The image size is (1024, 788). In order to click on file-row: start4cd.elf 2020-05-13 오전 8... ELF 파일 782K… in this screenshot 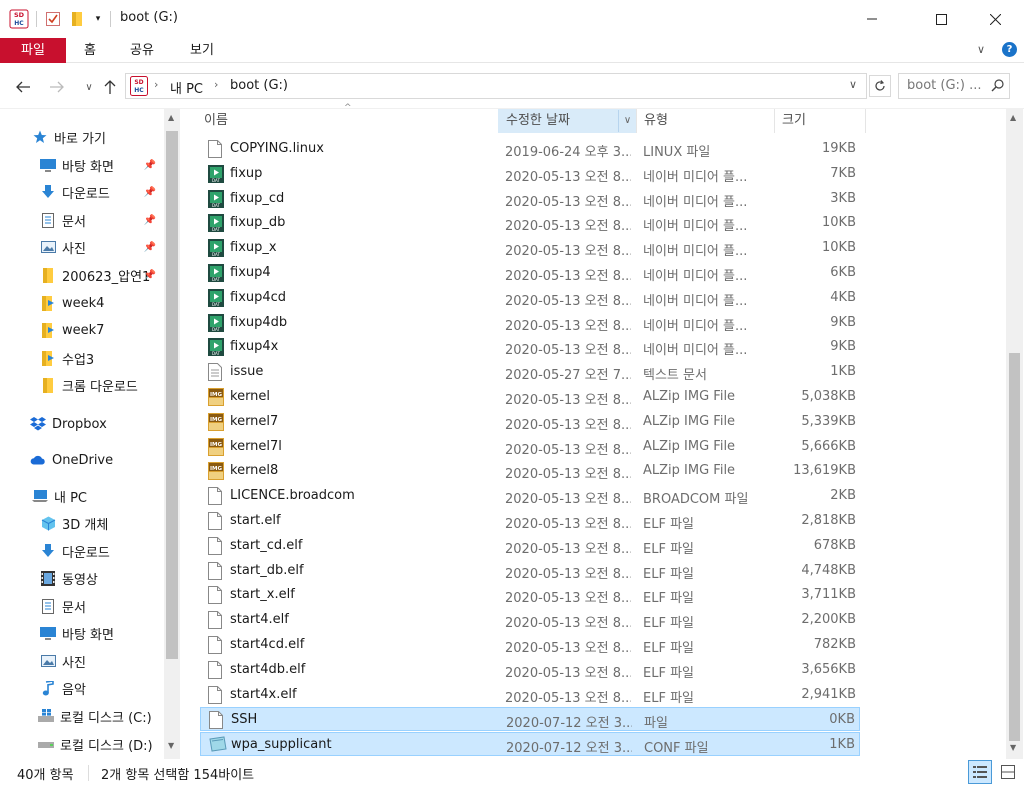, I will do `click(530, 645)`.